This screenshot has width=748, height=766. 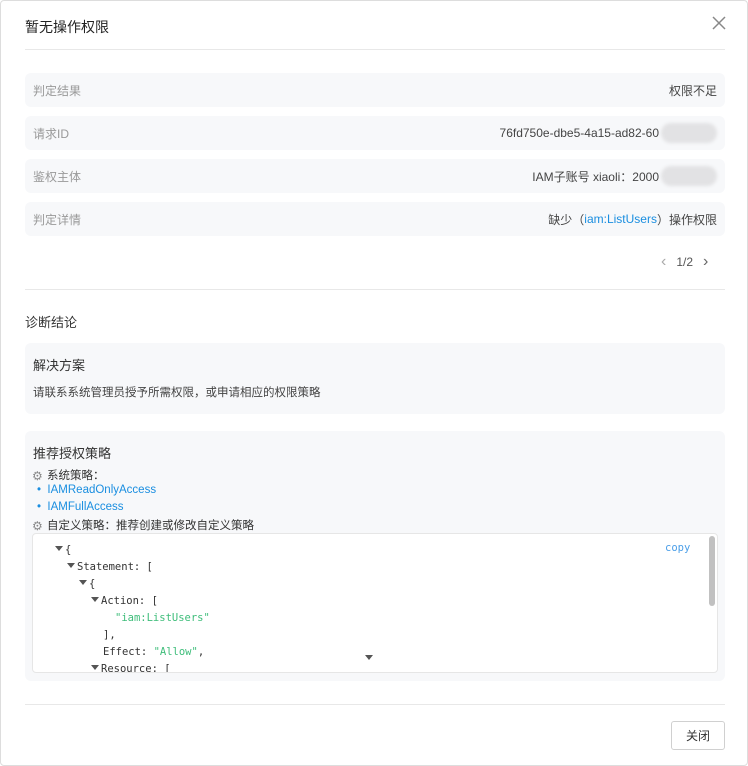 I want to click on json-value: "Allow", so click(x=175, y=652).